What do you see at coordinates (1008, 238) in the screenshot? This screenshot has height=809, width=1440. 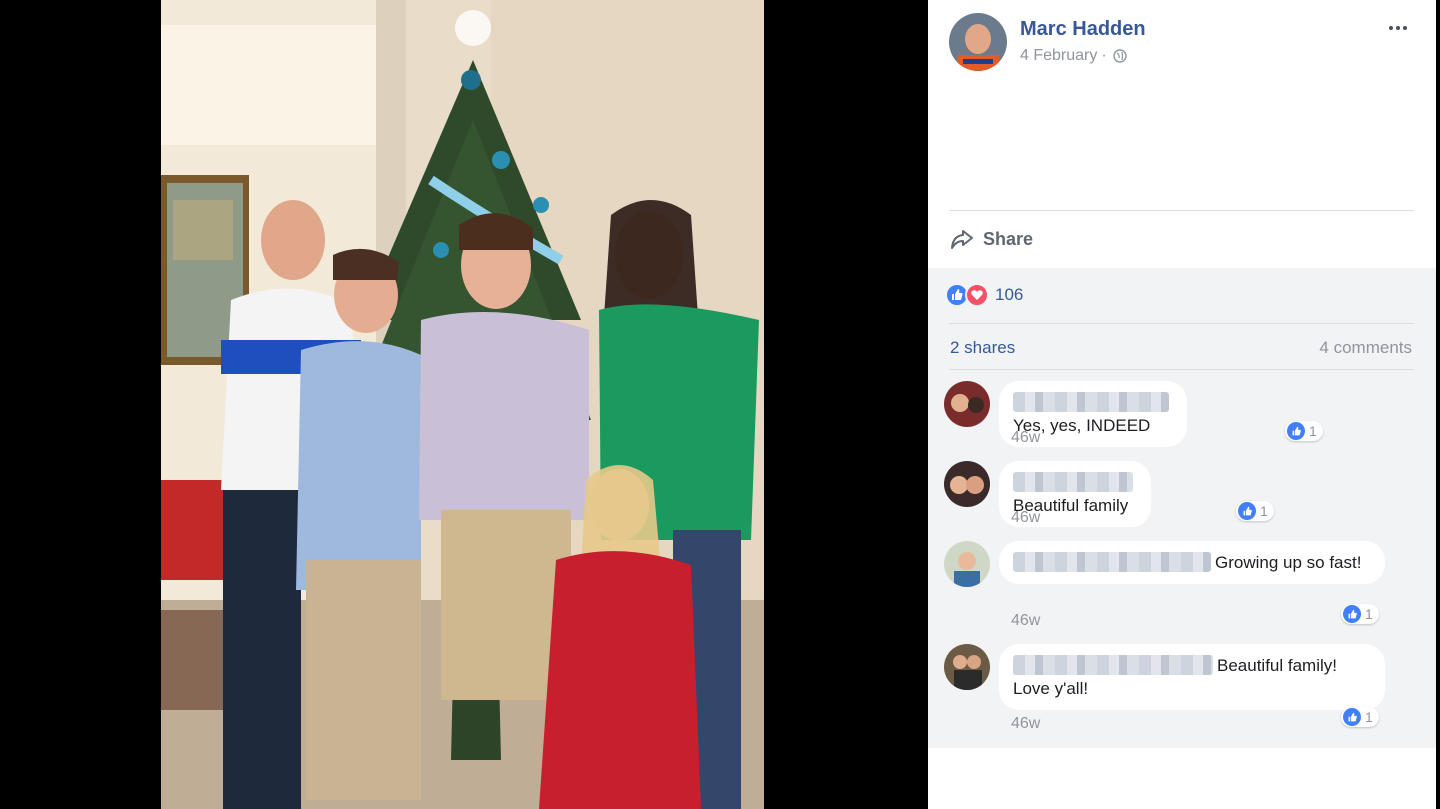 I see `share-label: Share` at bounding box center [1008, 238].